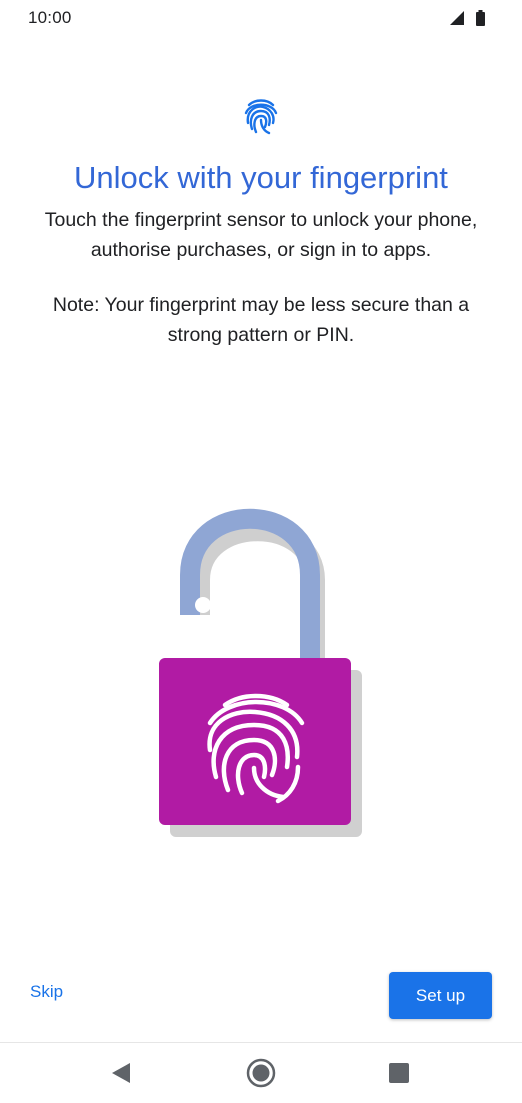 The height and width of the screenshot is (1103, 522). I want to click on status-bar: 10:00, so click(261, 18).